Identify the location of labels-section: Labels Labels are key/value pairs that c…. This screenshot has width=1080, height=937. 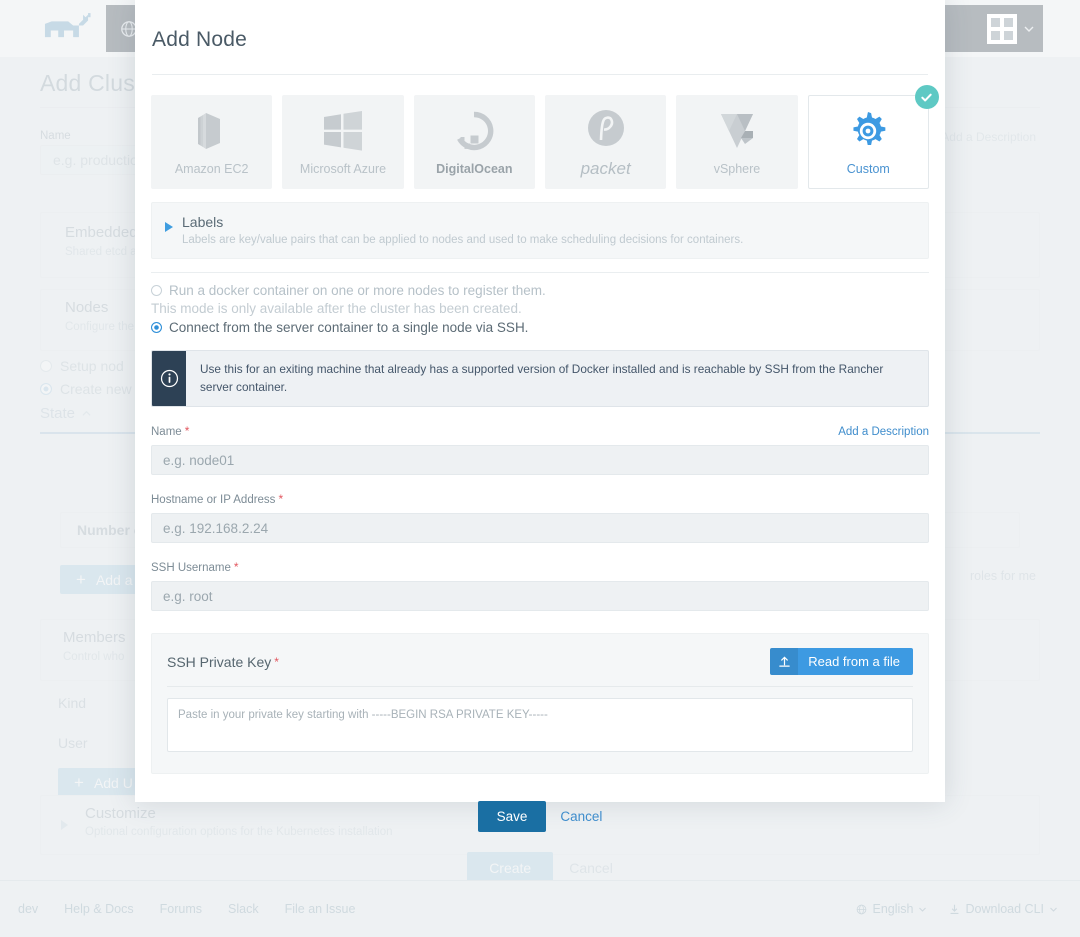
(540, 230).